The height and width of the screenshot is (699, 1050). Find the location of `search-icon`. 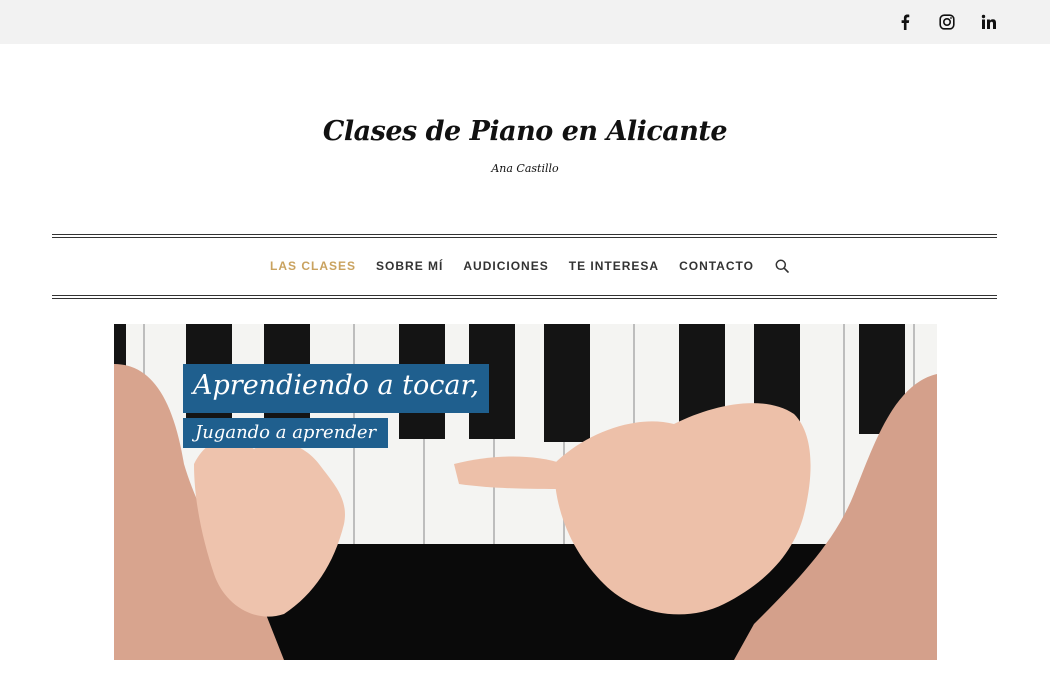

search-icon is located at coordinates (782, 266).